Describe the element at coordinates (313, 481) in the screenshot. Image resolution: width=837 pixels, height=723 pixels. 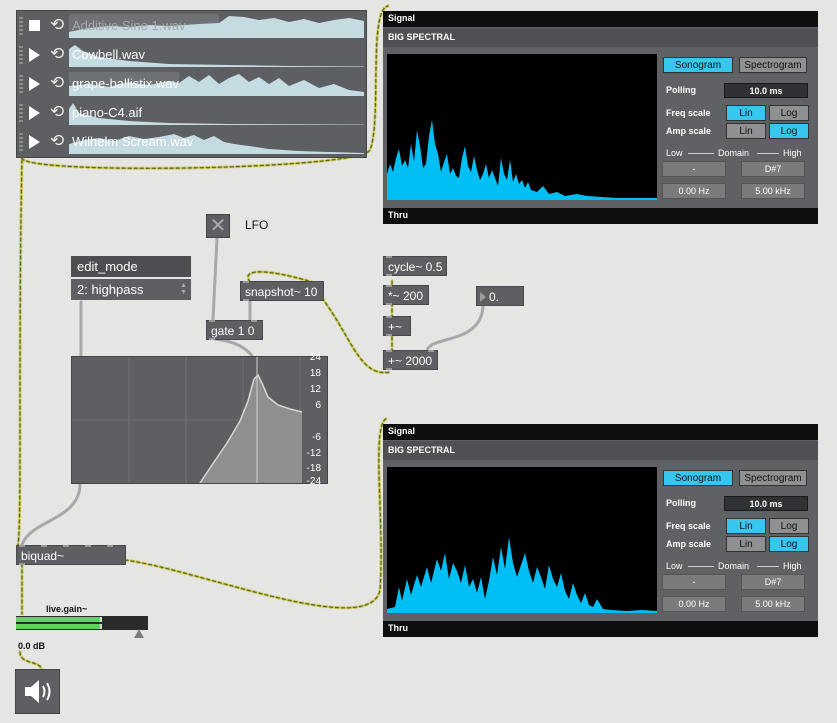
I see `db-tick-label: -24` at that location.